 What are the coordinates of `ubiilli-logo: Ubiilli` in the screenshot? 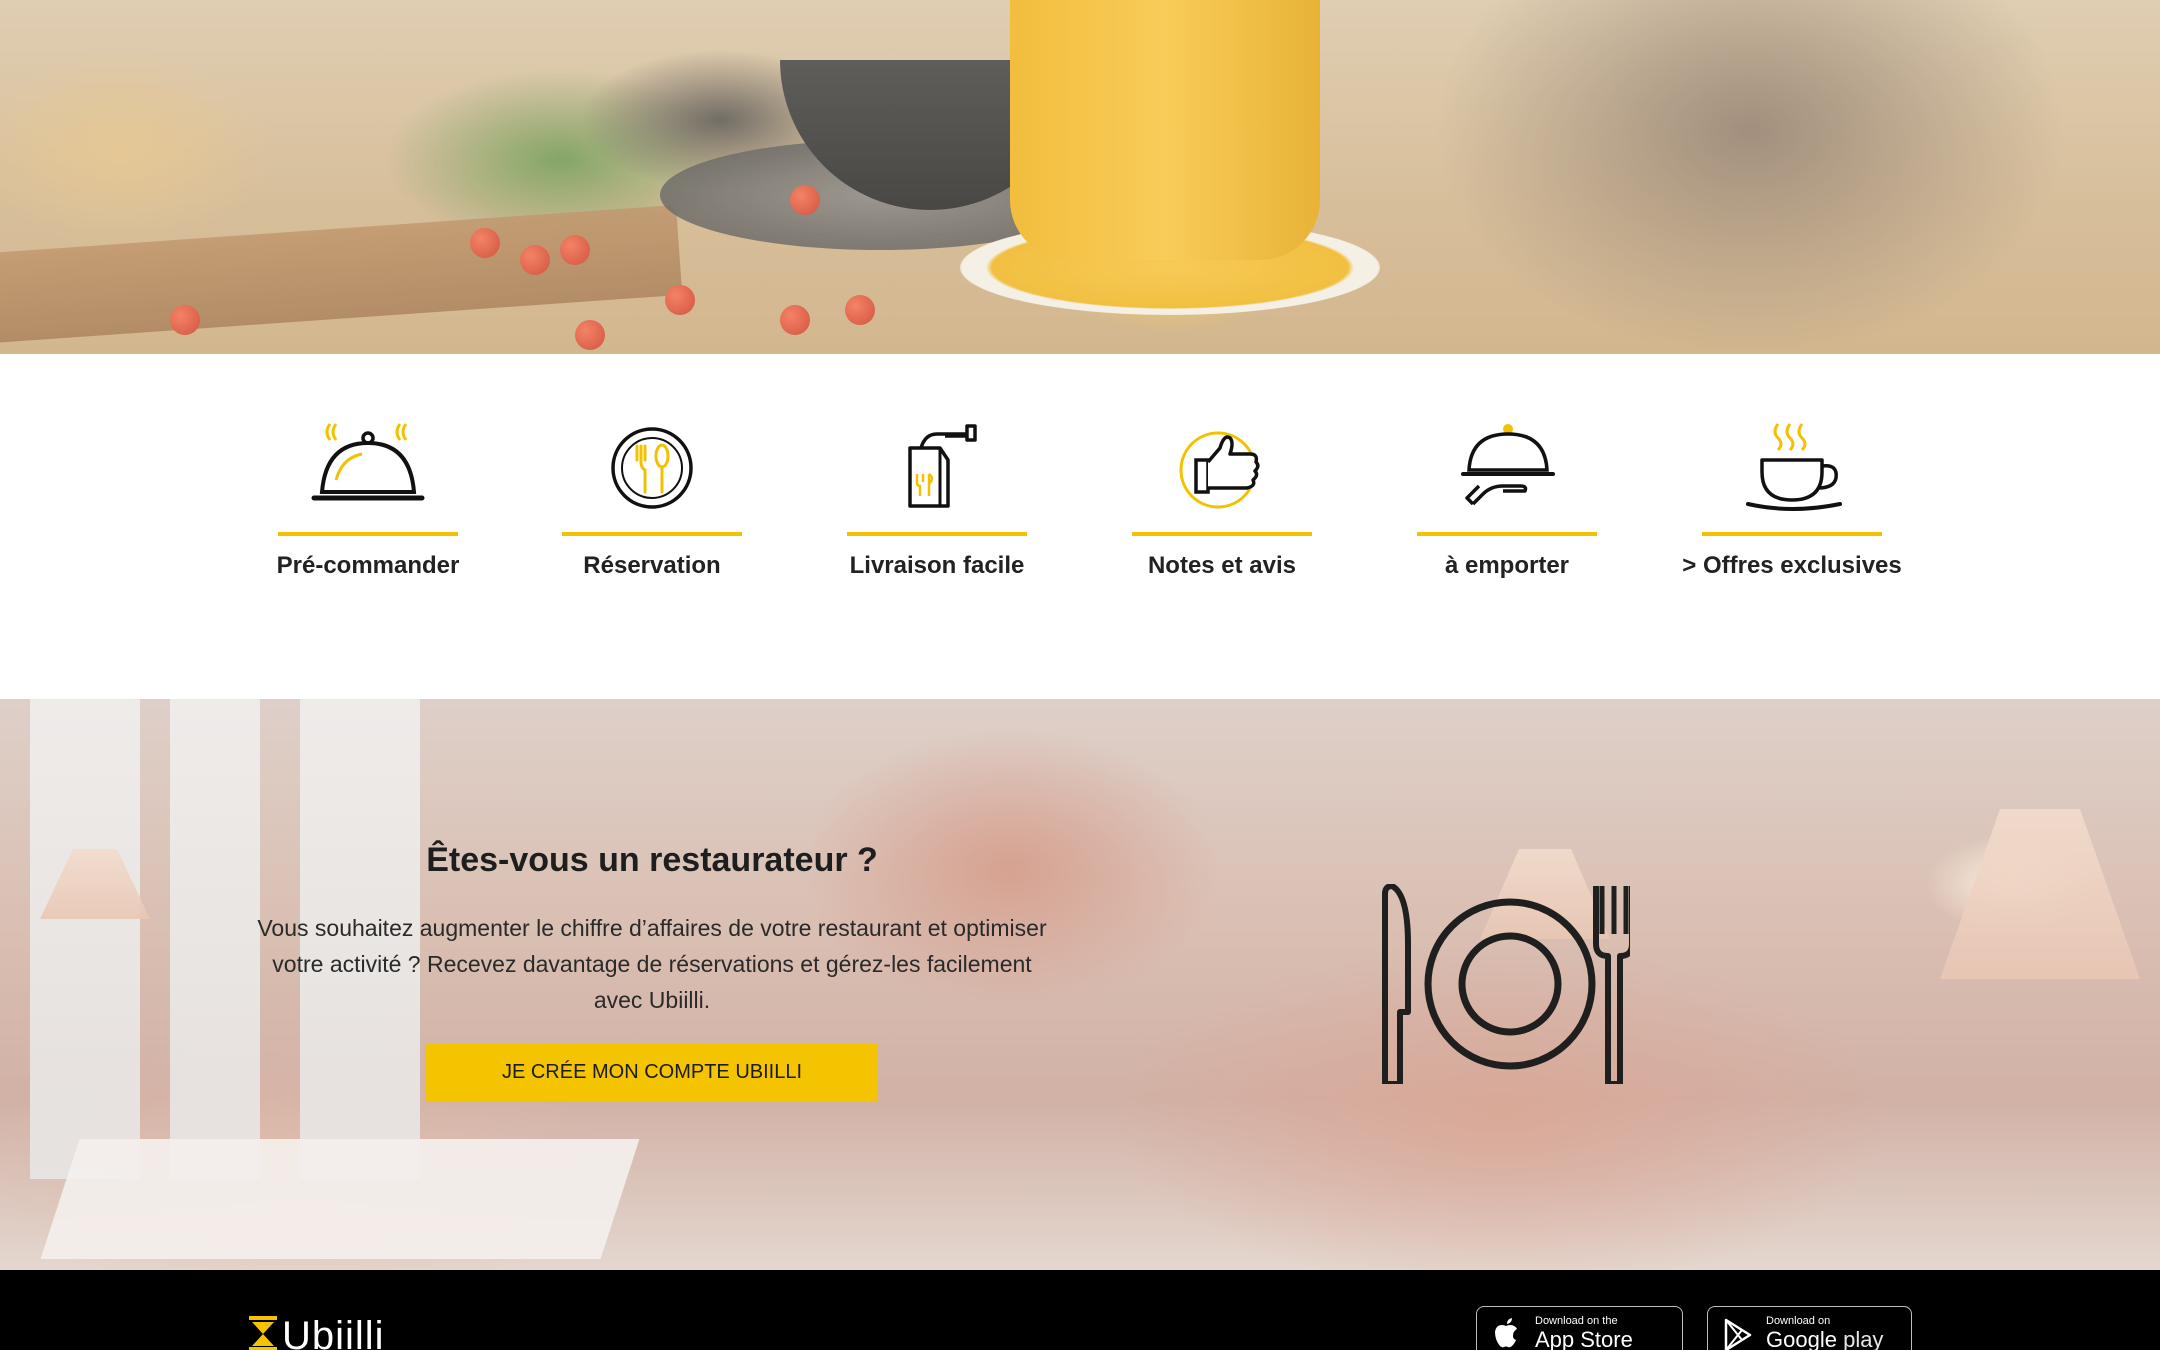 It's located at (316, 1333).